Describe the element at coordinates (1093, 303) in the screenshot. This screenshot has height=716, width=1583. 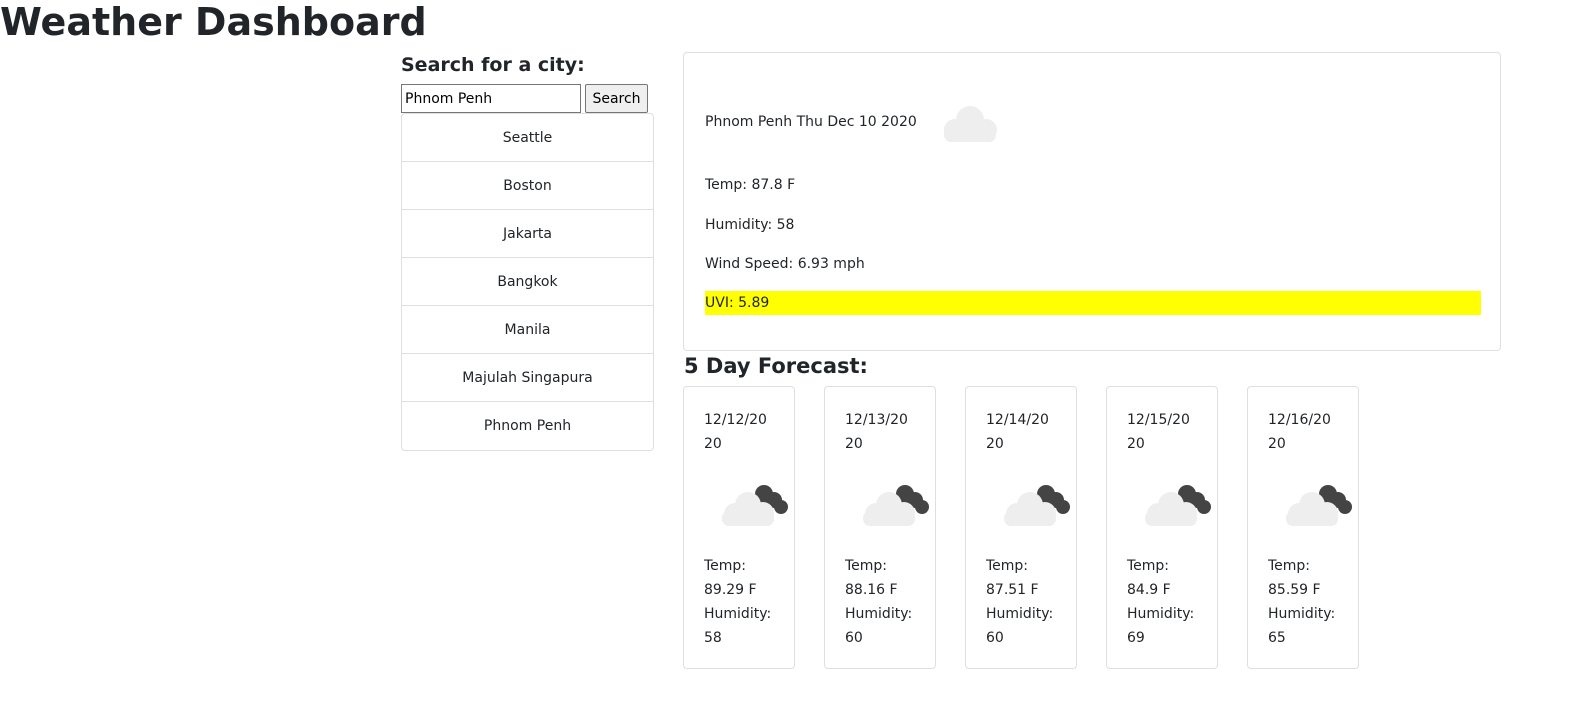
I see `uv-index-badge: UVI: 5.89` at that location.